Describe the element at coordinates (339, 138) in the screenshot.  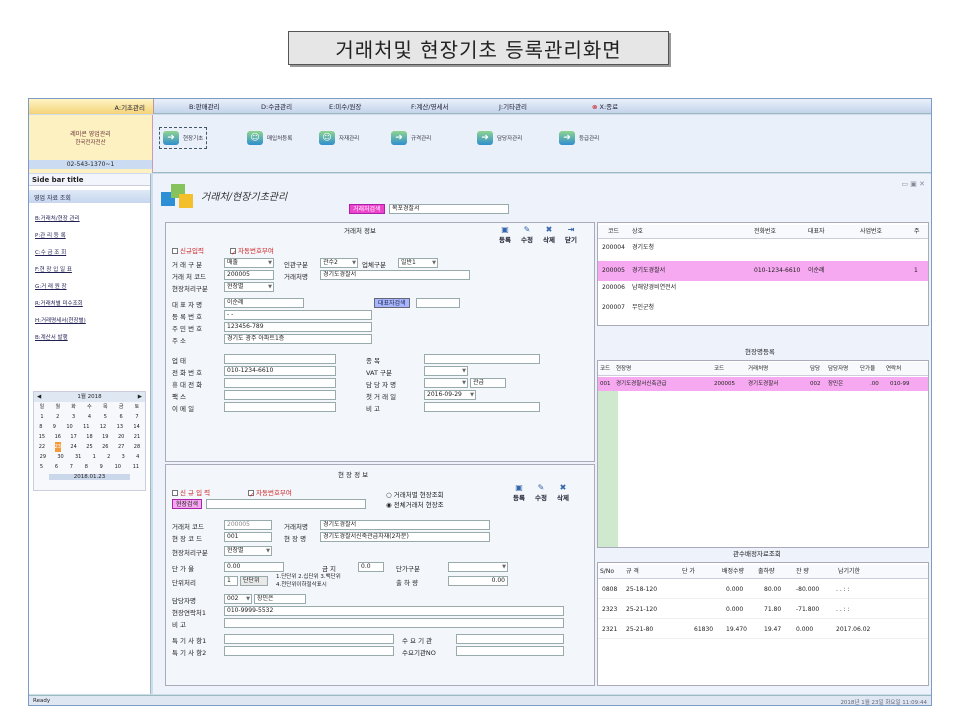
I see `ribbon-material-button: ☺ 자재관리` at that location.